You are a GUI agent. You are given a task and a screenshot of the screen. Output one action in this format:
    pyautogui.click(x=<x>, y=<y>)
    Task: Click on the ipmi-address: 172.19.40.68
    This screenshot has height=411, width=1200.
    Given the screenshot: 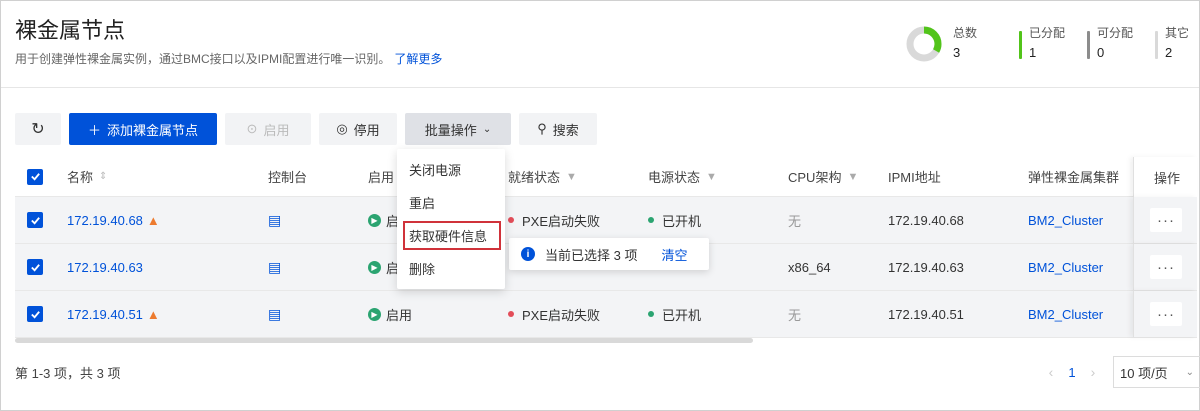 What is the action you would take?
    pyautogui.click(x=926, y=220)
    